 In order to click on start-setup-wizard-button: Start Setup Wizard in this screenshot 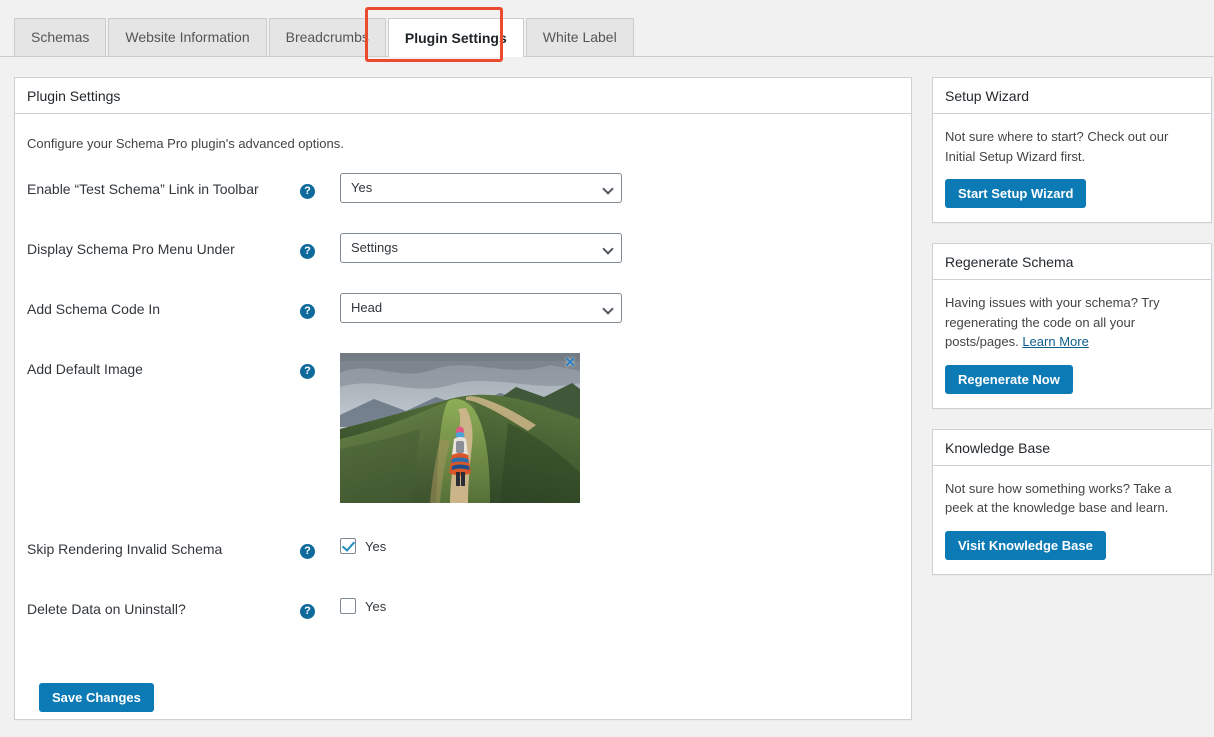, I will do `click(1016, 193)`.